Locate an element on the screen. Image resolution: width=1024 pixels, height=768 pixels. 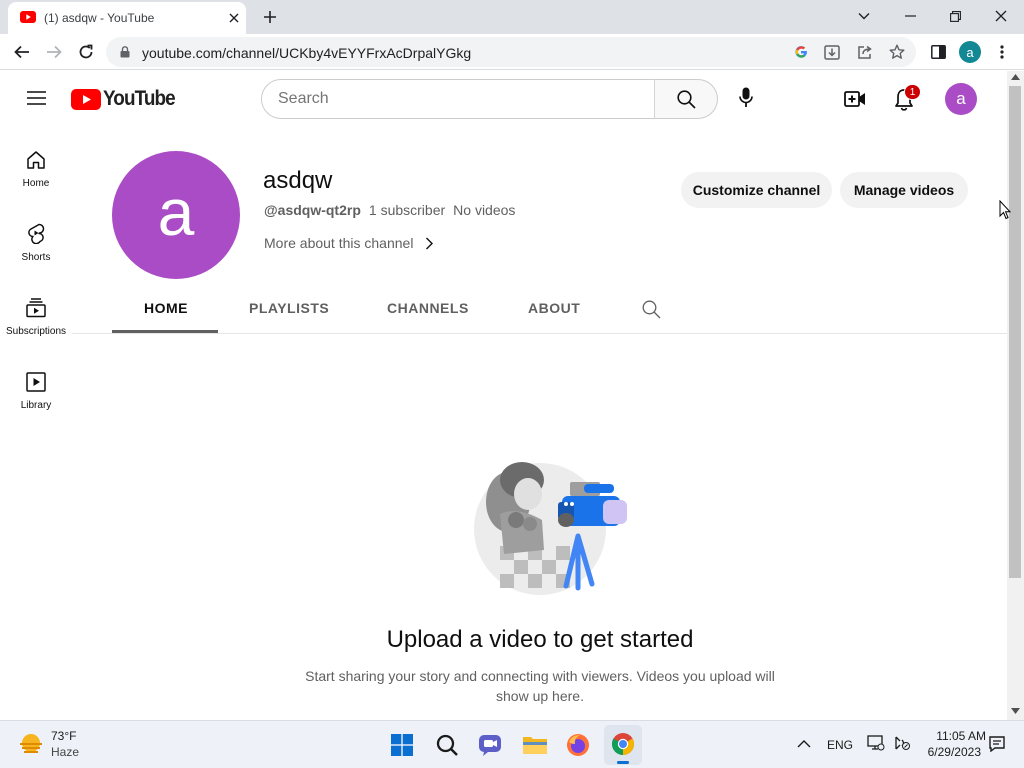
lock-icon is located at coordinates (125, 52).